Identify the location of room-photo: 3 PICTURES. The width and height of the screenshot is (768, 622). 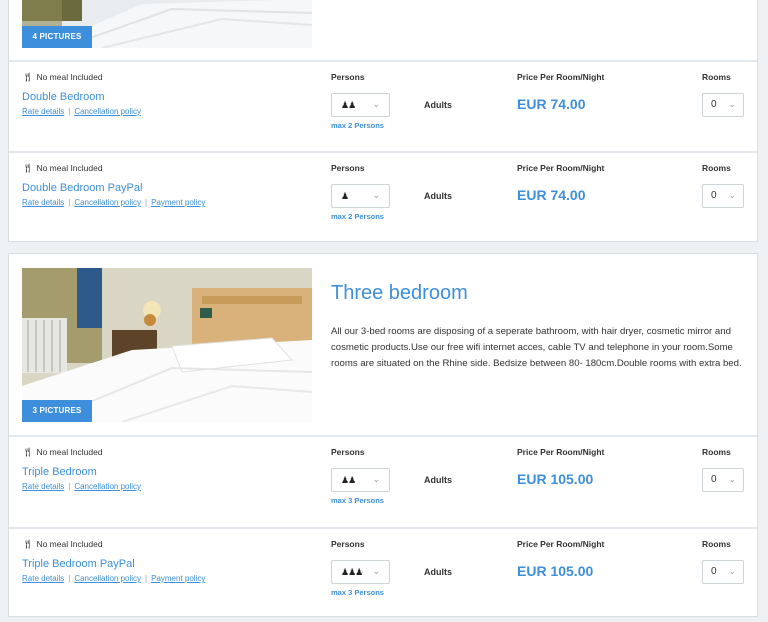
(167, 345).